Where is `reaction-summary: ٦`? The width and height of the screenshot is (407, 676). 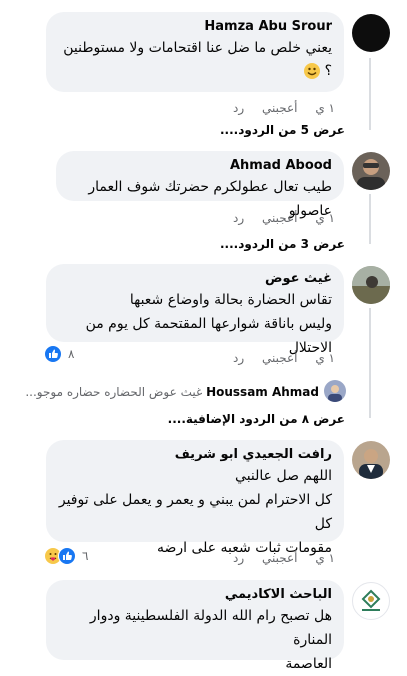
reaction-summary: ٦ is located at coordinates (66, 556).